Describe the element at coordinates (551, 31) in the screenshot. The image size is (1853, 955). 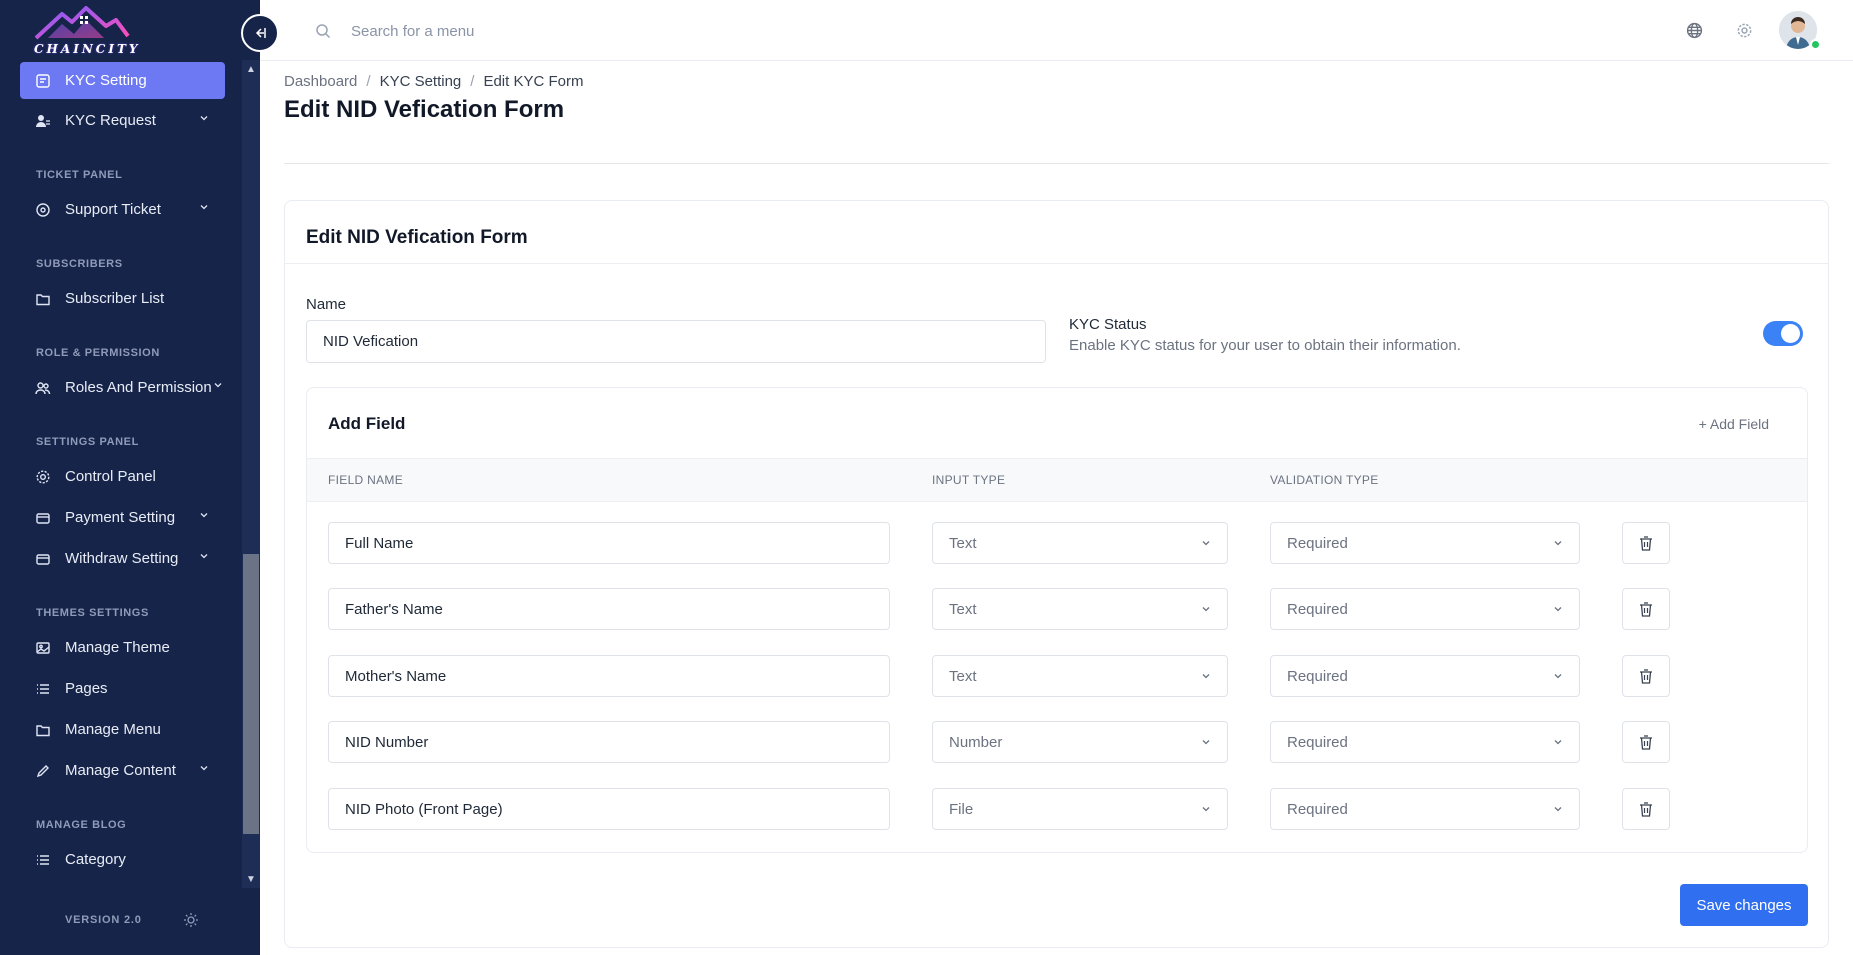
I see `search-input` at that location.